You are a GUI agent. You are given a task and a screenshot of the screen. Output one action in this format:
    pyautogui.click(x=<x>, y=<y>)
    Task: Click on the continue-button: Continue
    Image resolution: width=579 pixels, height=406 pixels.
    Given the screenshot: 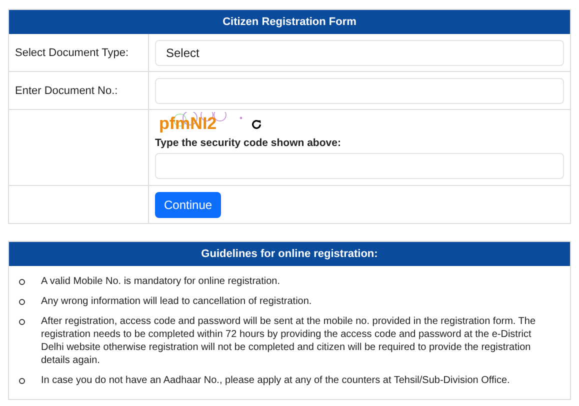 What is the action you would take?
    pyautogui.click(x=188, y=205)
    